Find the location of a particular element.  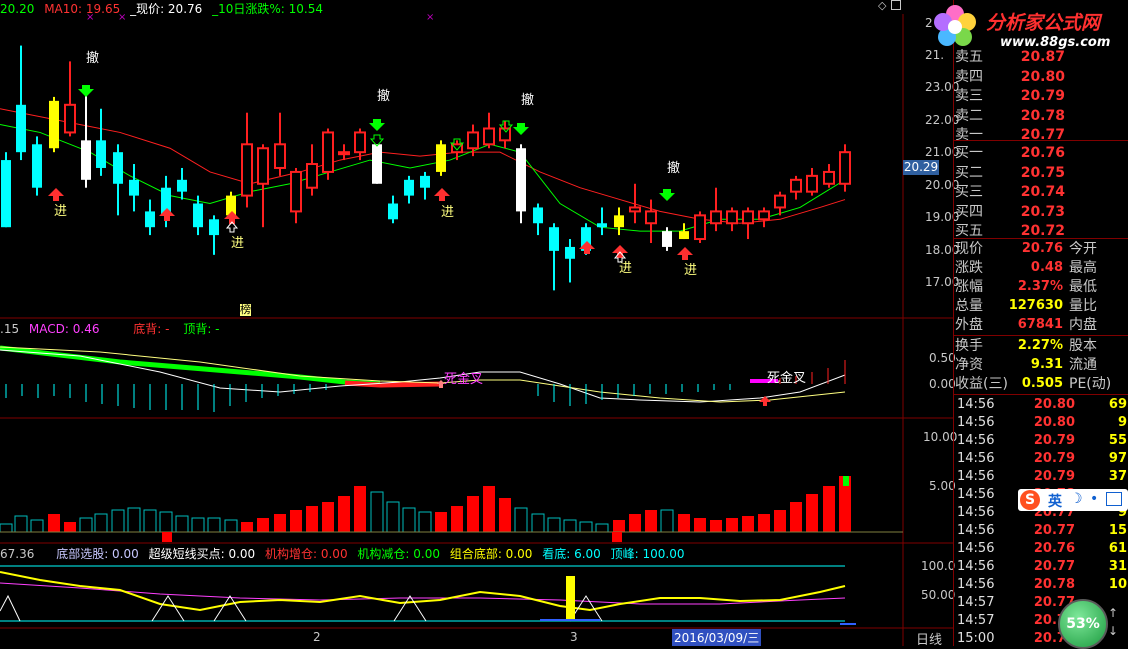

logo-title: 分析家公式网 is located at coordinates (1043, 23).